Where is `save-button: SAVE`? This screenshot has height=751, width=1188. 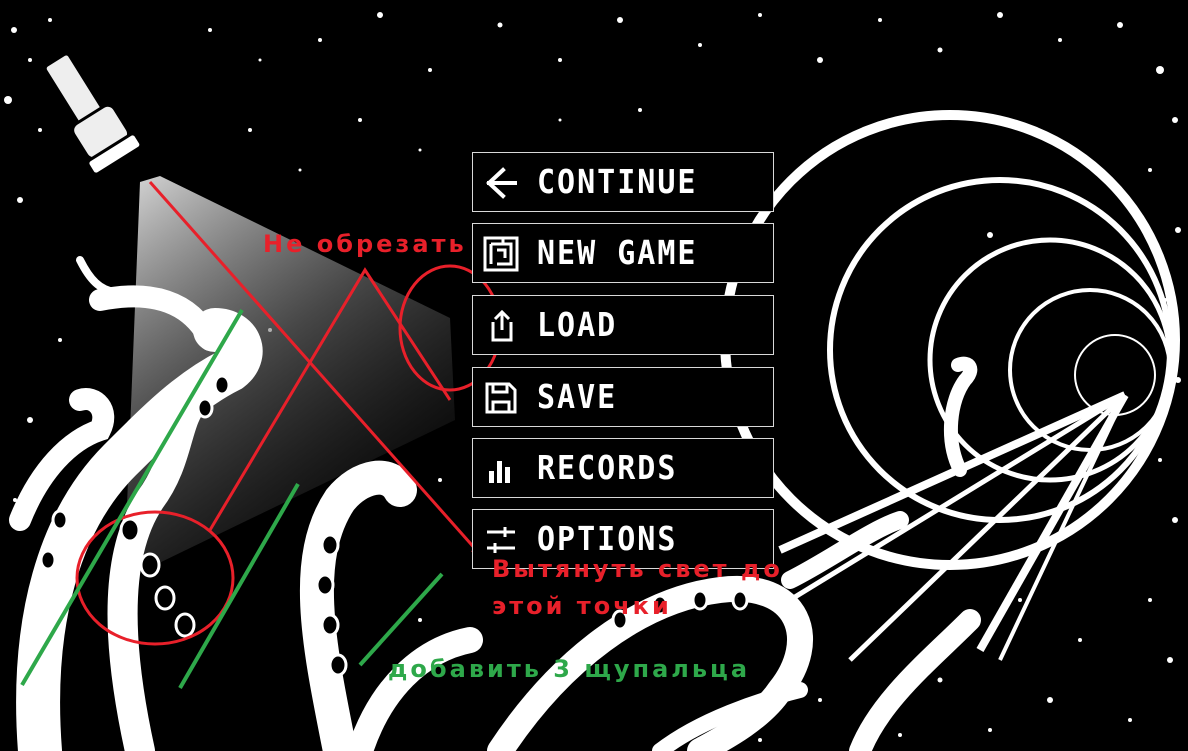
save-button: SAVE is located at coordinates (623, 397).